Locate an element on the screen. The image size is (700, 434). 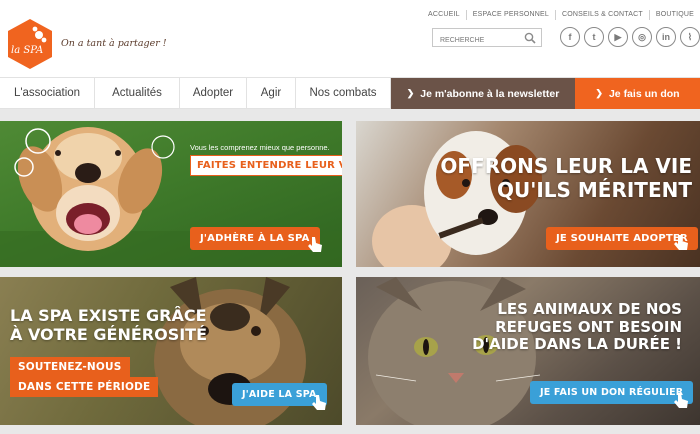
generosity-callout-2: DANS CETTE PÉRIODE is located at coordinates (84, 387).